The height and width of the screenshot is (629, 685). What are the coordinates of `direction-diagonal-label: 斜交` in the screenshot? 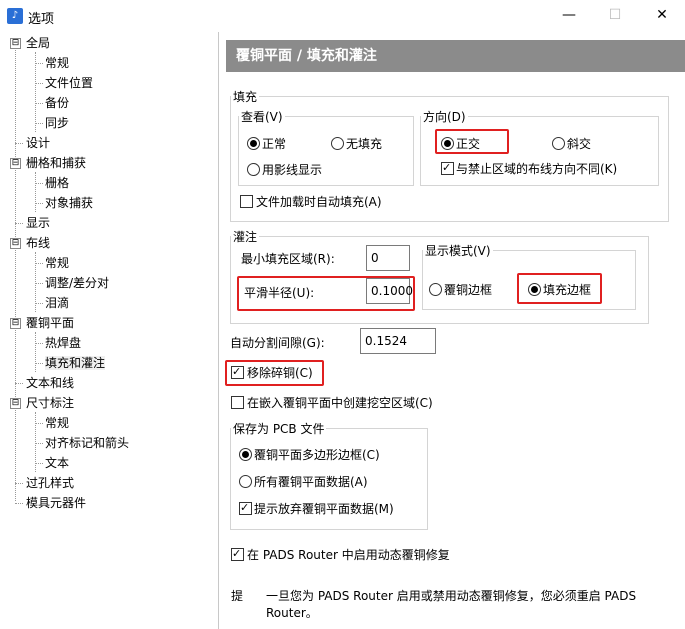 It's located at (579, 144).